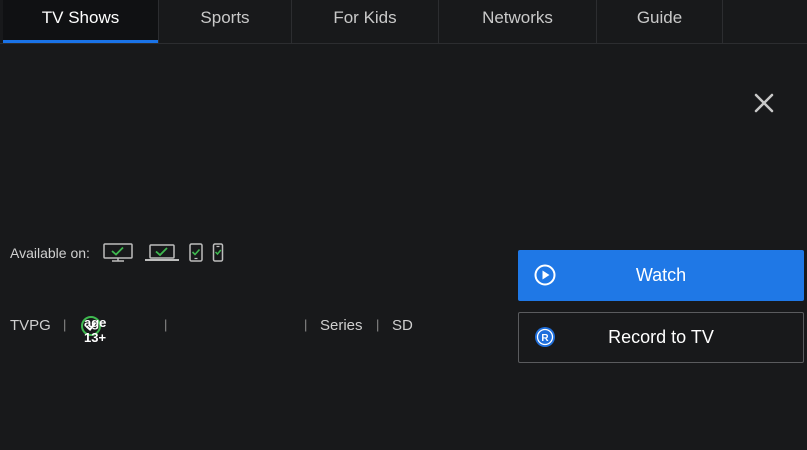  I want to click on tablet-icon, so click(196, 252).